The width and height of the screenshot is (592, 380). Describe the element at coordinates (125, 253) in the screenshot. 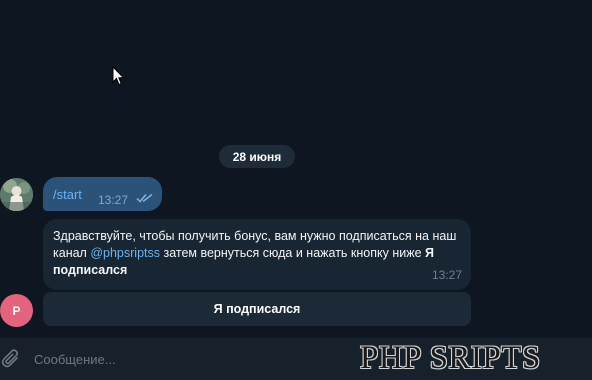

I see `channel-mention-link: @phpsriptss` at that location.